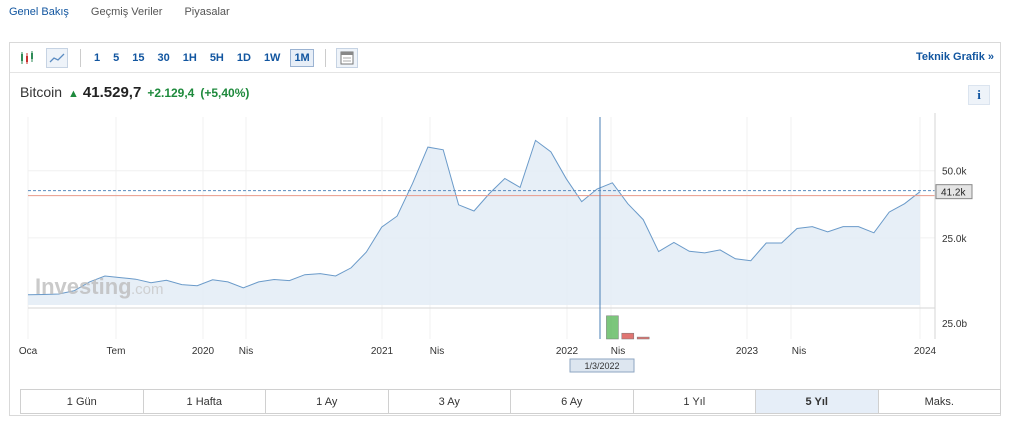  Describe the element at coordinates (925, 351) in the screenshot. I see `x-tick-label: 2024` at that location.